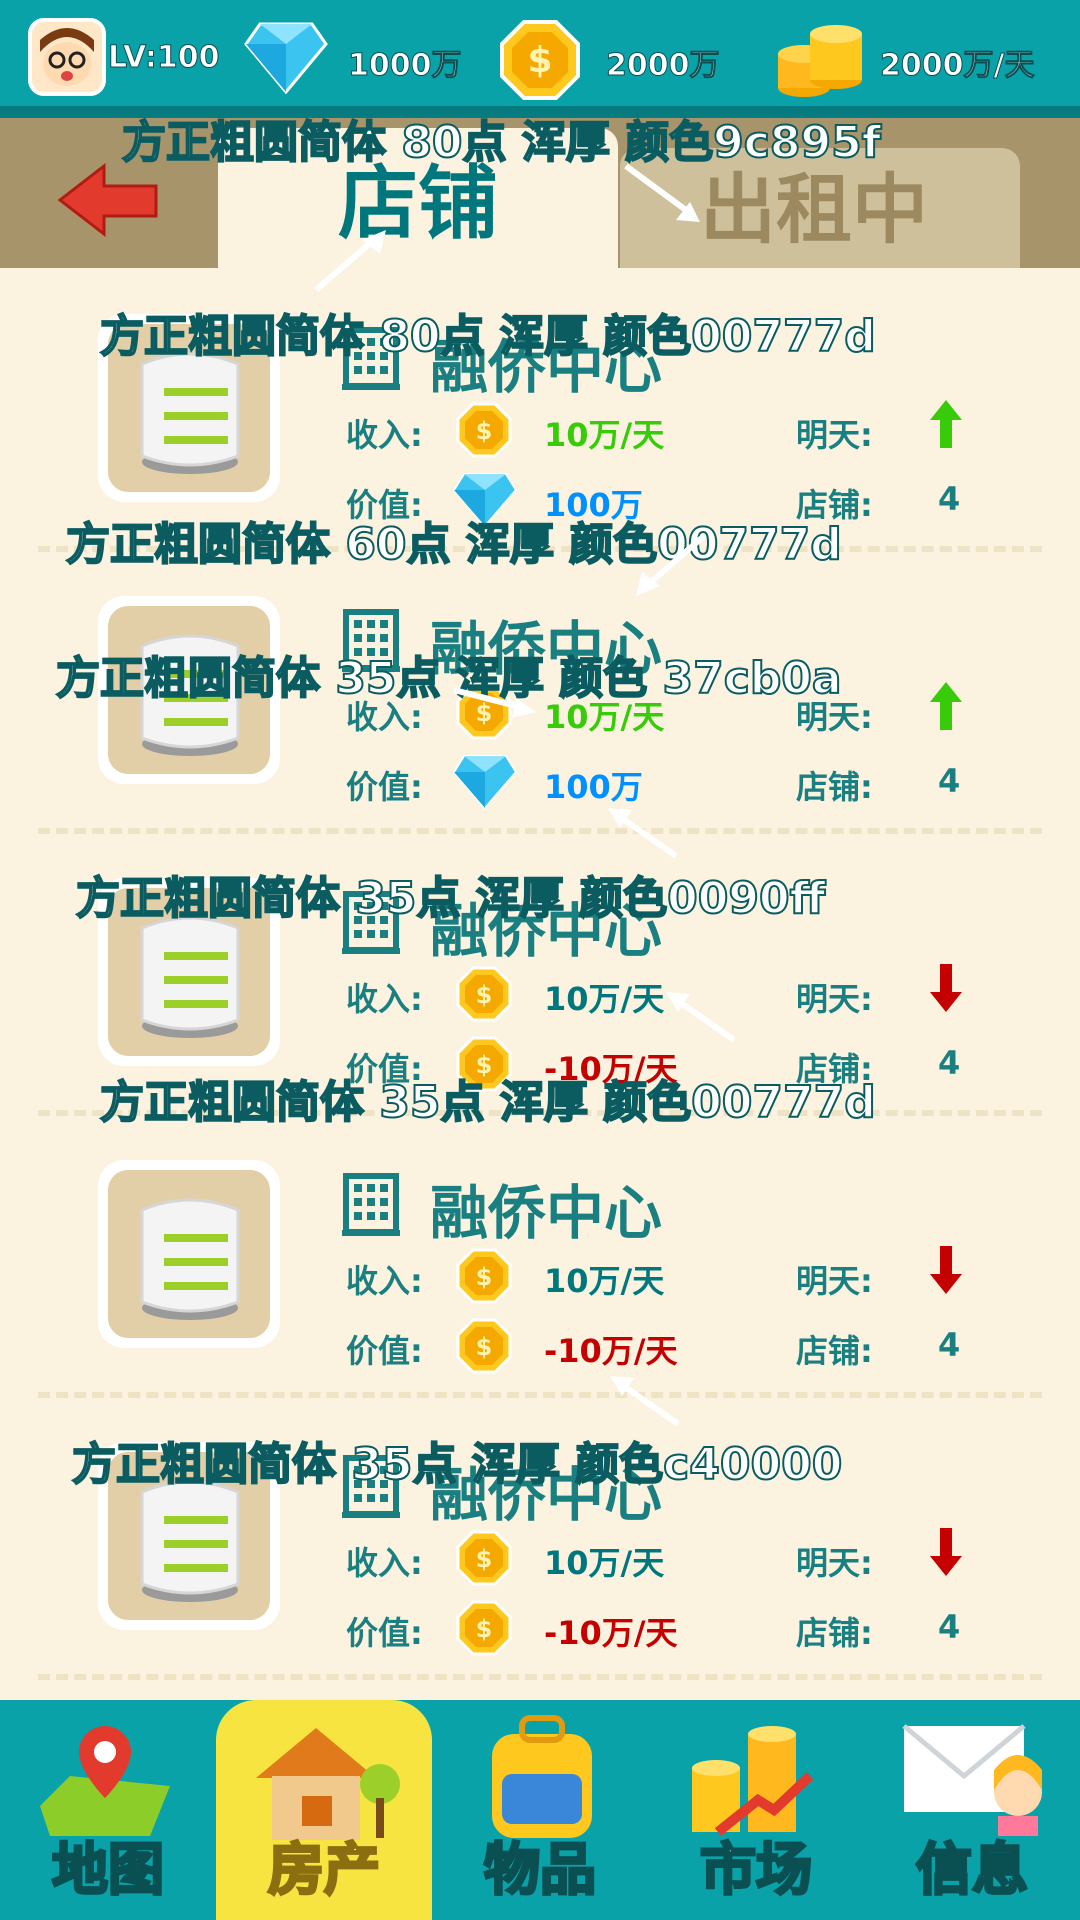 The height and width of the screenshot is (1920, 1080). Describe the element at coordinates (540, 1810) in the screenshot. I see `nav-items: 物品` at that location.